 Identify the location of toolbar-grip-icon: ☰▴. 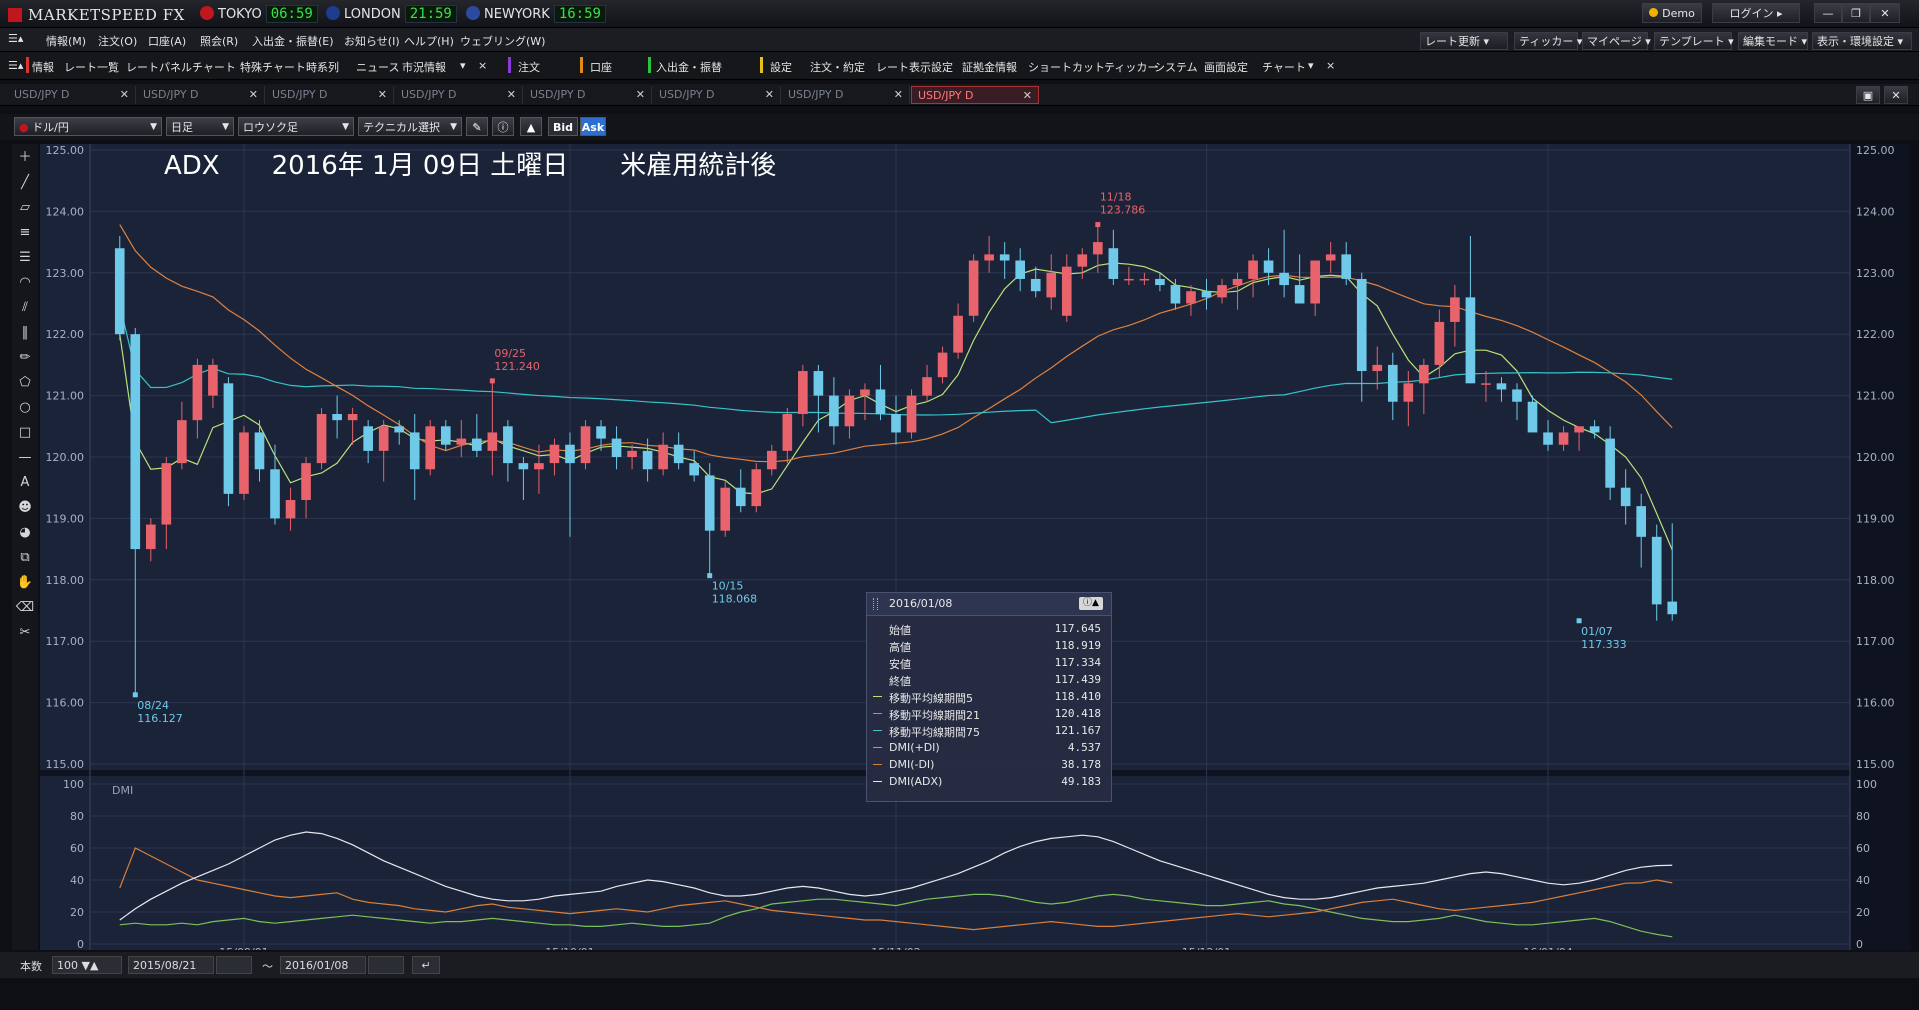
(15, 65).